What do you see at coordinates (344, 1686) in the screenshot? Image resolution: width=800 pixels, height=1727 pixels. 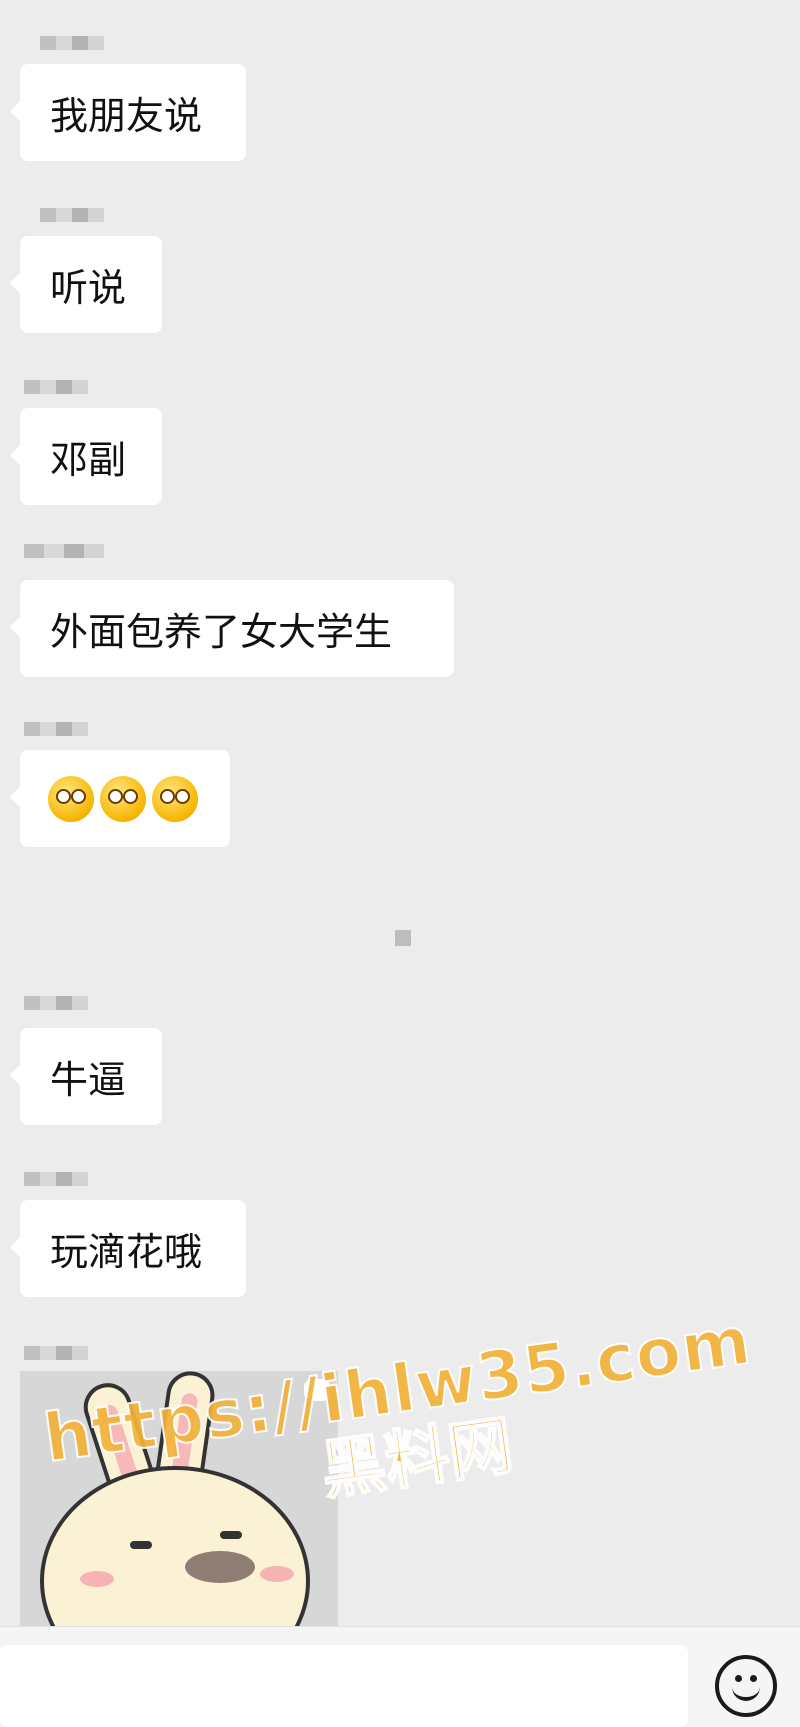 I see `message-input` at bounding box center [344, 1686].